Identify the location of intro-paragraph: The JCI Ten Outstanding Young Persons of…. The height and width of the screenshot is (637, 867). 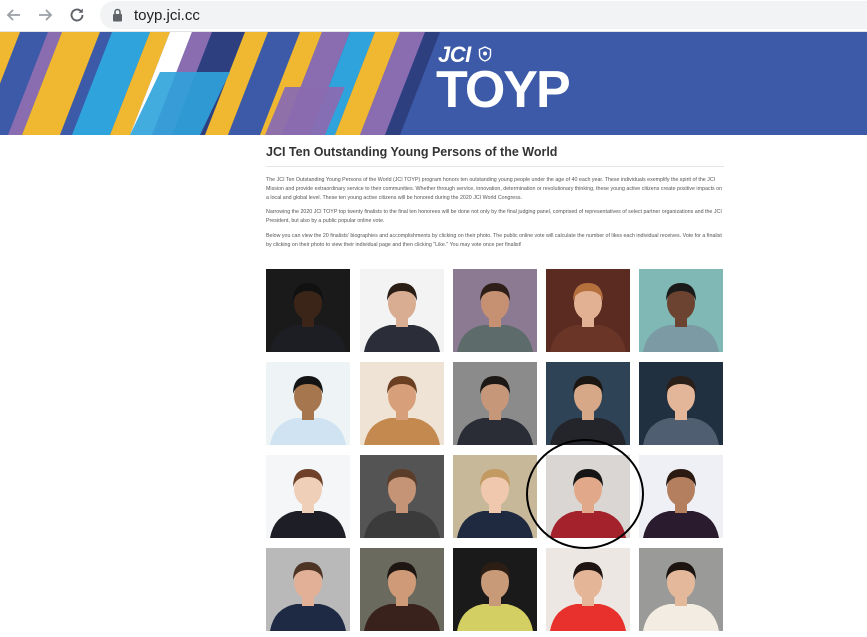
(494, 189).